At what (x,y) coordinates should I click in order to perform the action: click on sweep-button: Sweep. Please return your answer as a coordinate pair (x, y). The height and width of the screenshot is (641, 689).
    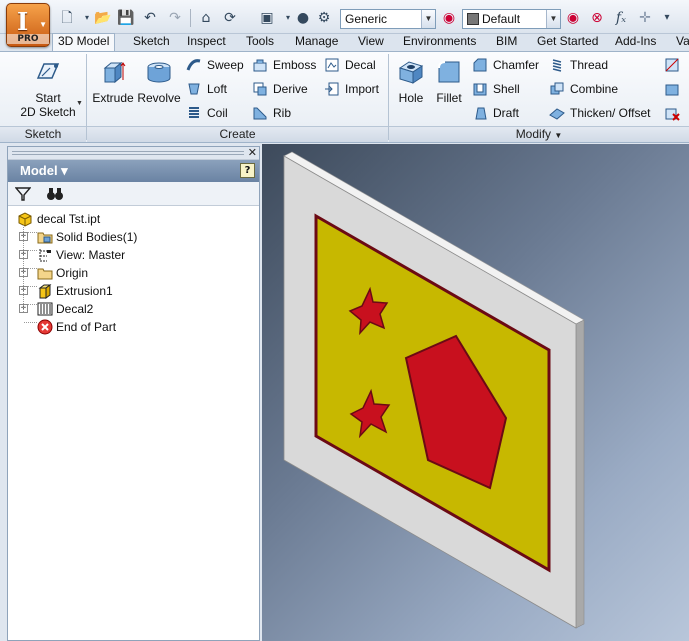
    Looking at the image, I should click on (215, 65).